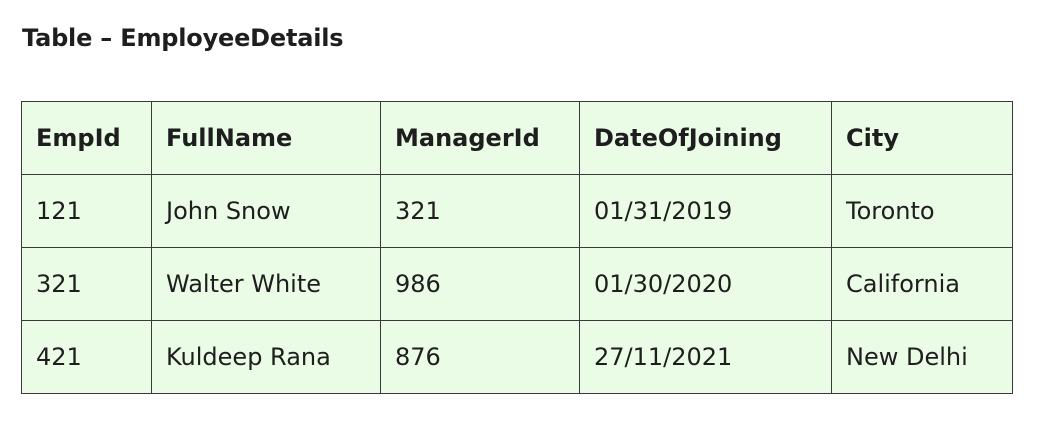 The height and width of the screenshot is (440, 1054). Describe the element at coordinates (480, 284) in the screenshot. I see `cell-managerid: 986` at that location.